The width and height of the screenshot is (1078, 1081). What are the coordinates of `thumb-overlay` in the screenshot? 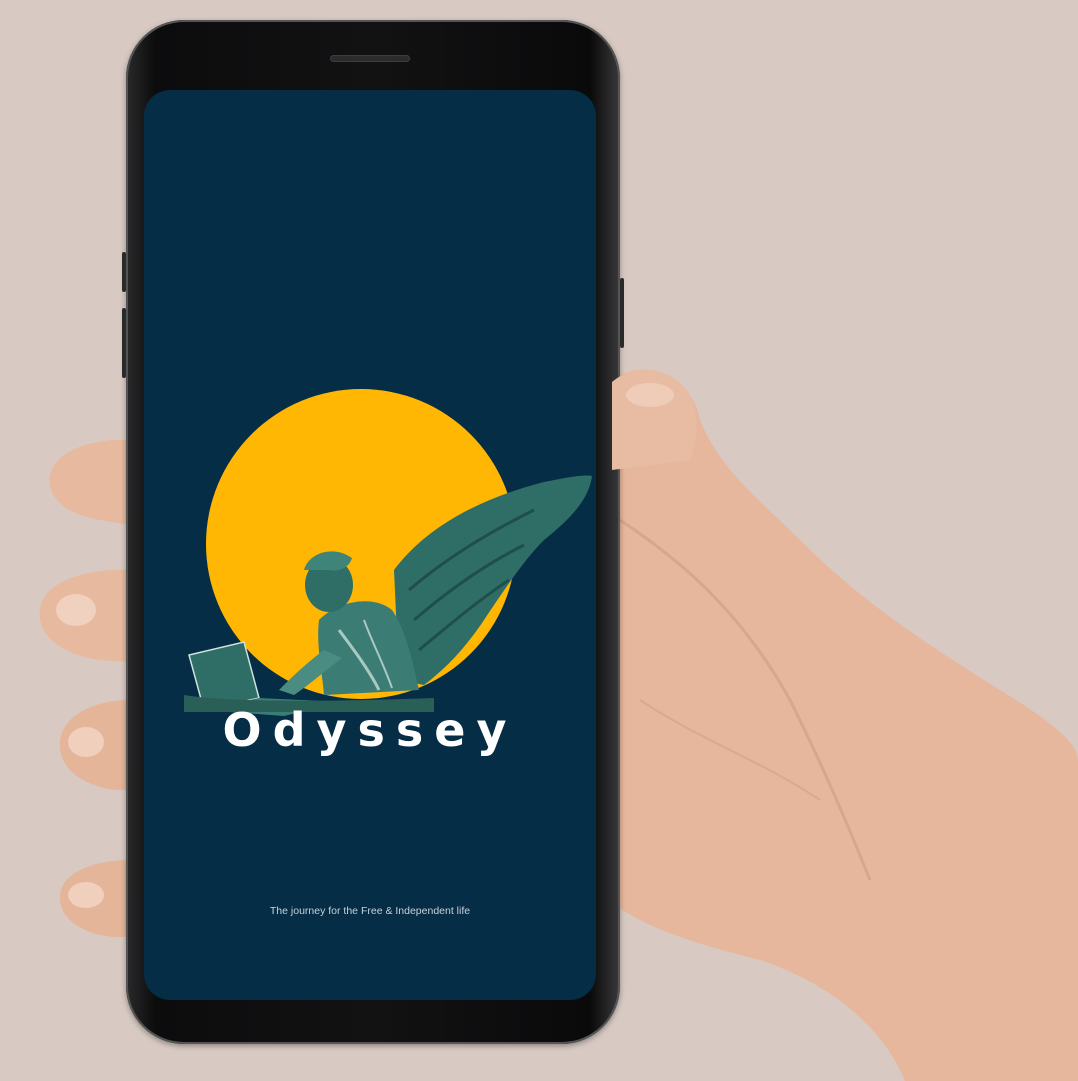 It's located at (654, 419).